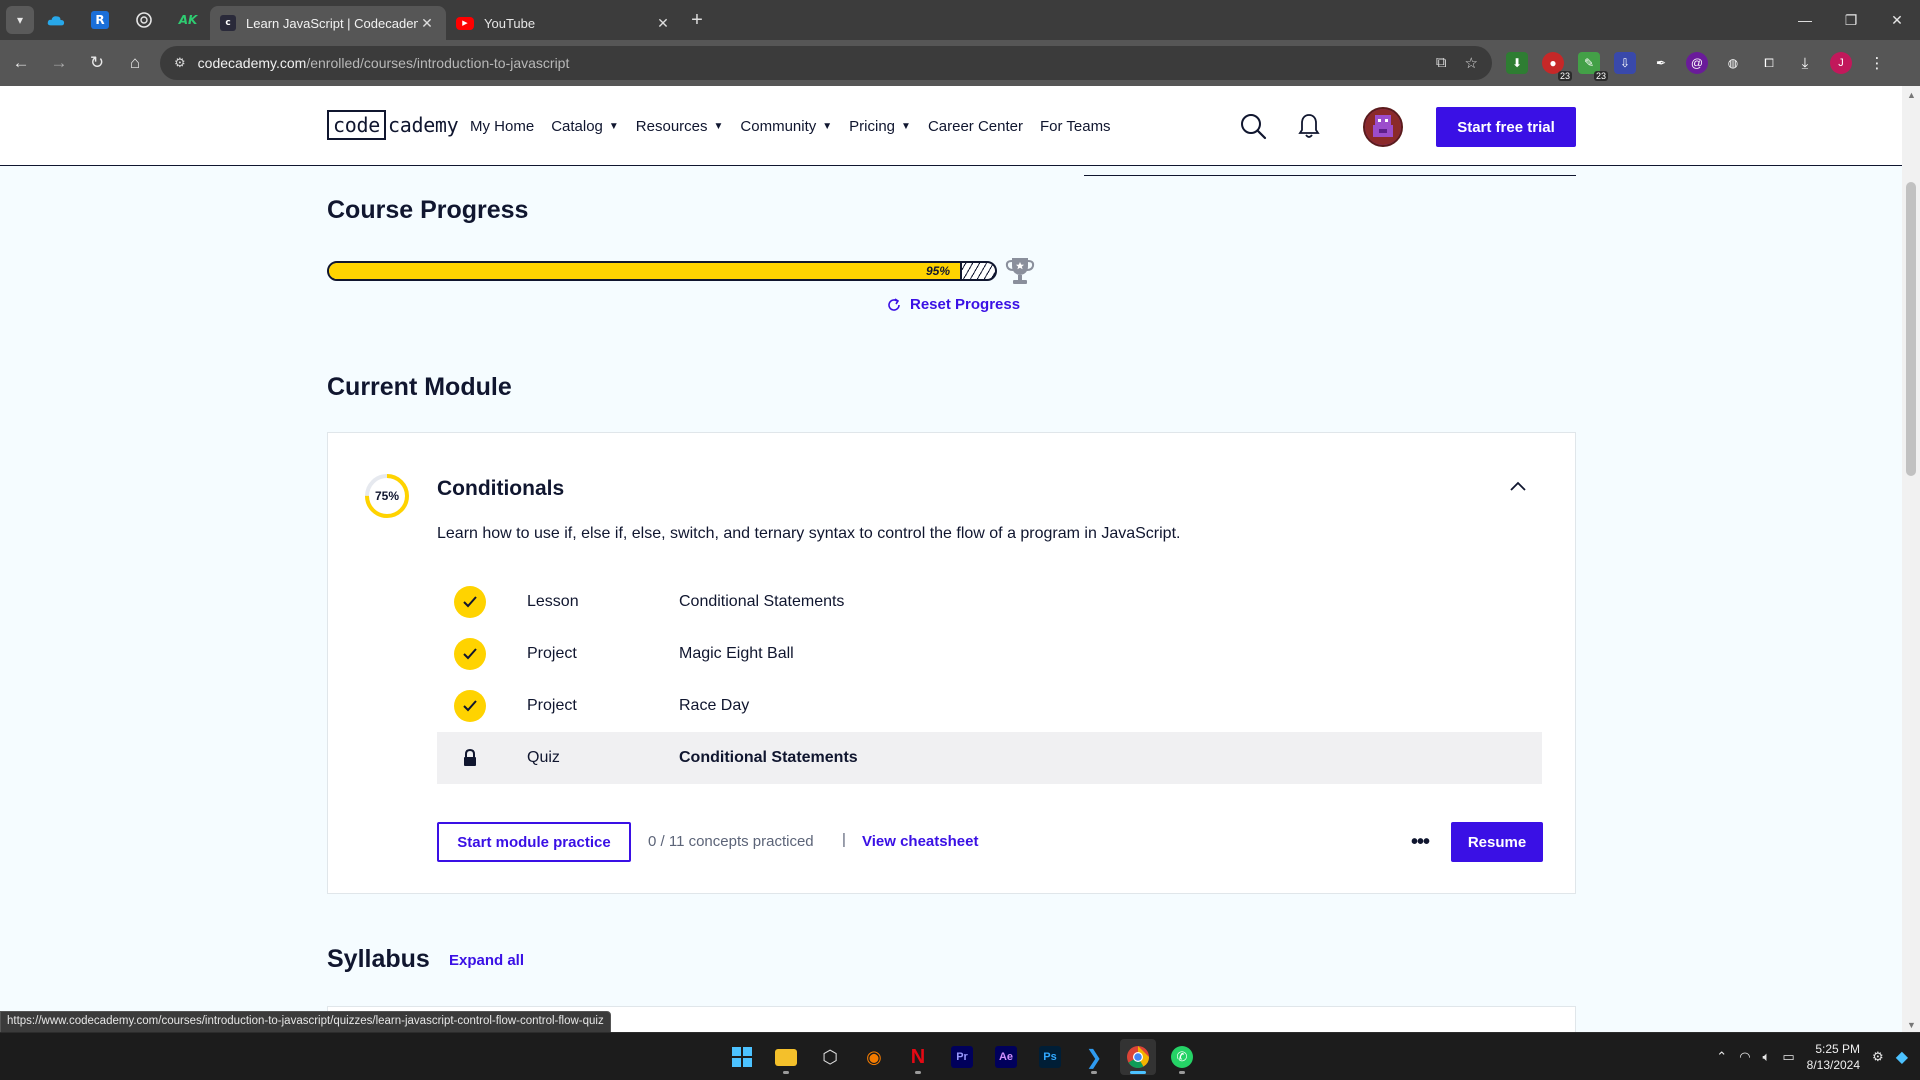 The height and width of the screenshot is (1080, 1920). I want to click on course-progress-heading: Course Progress, so click(428, 210).